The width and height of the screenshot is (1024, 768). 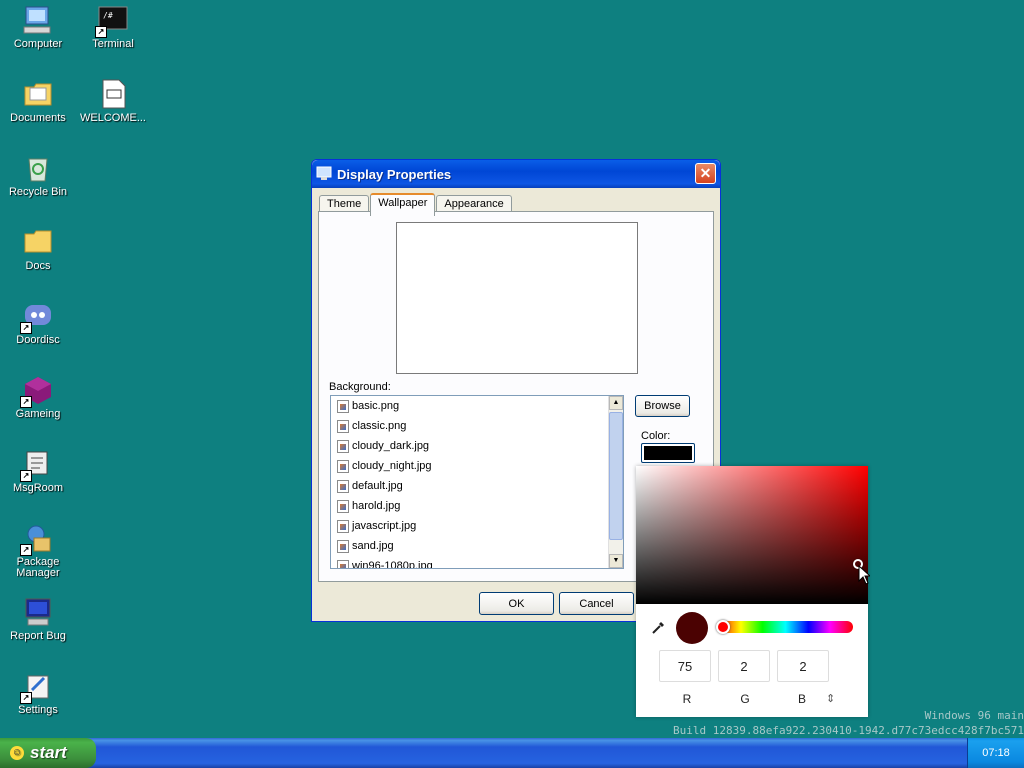 I want to click on list-item: basic.png, so click(x=477, y=406).